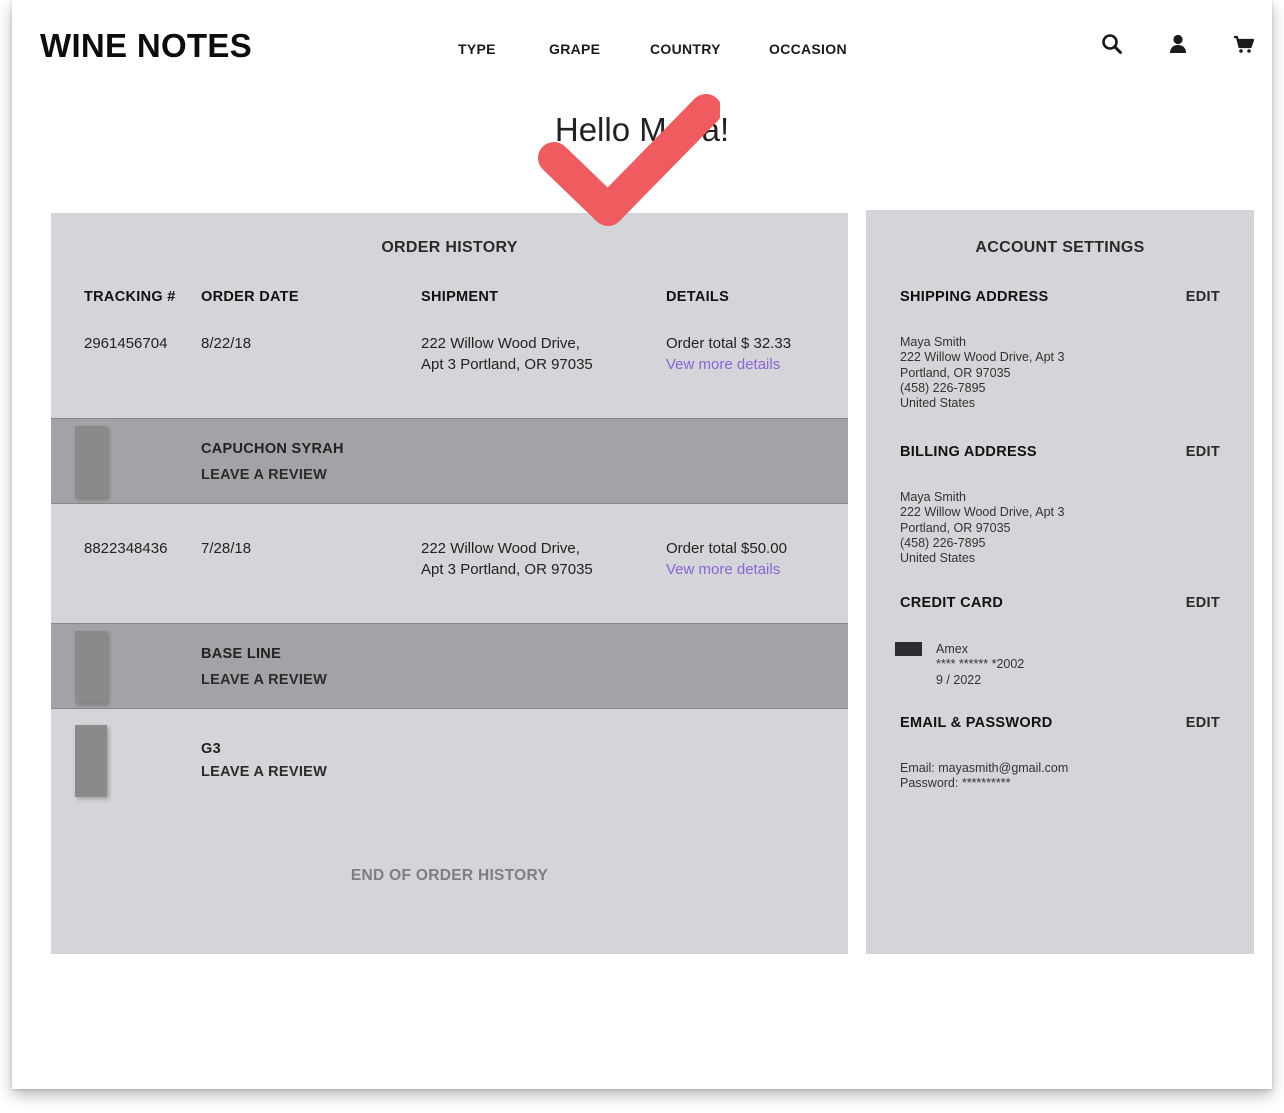  Describe the element at coordinates (250, 297) in the screenshot. I see `col-order-date: ORDER DATE` at that location.